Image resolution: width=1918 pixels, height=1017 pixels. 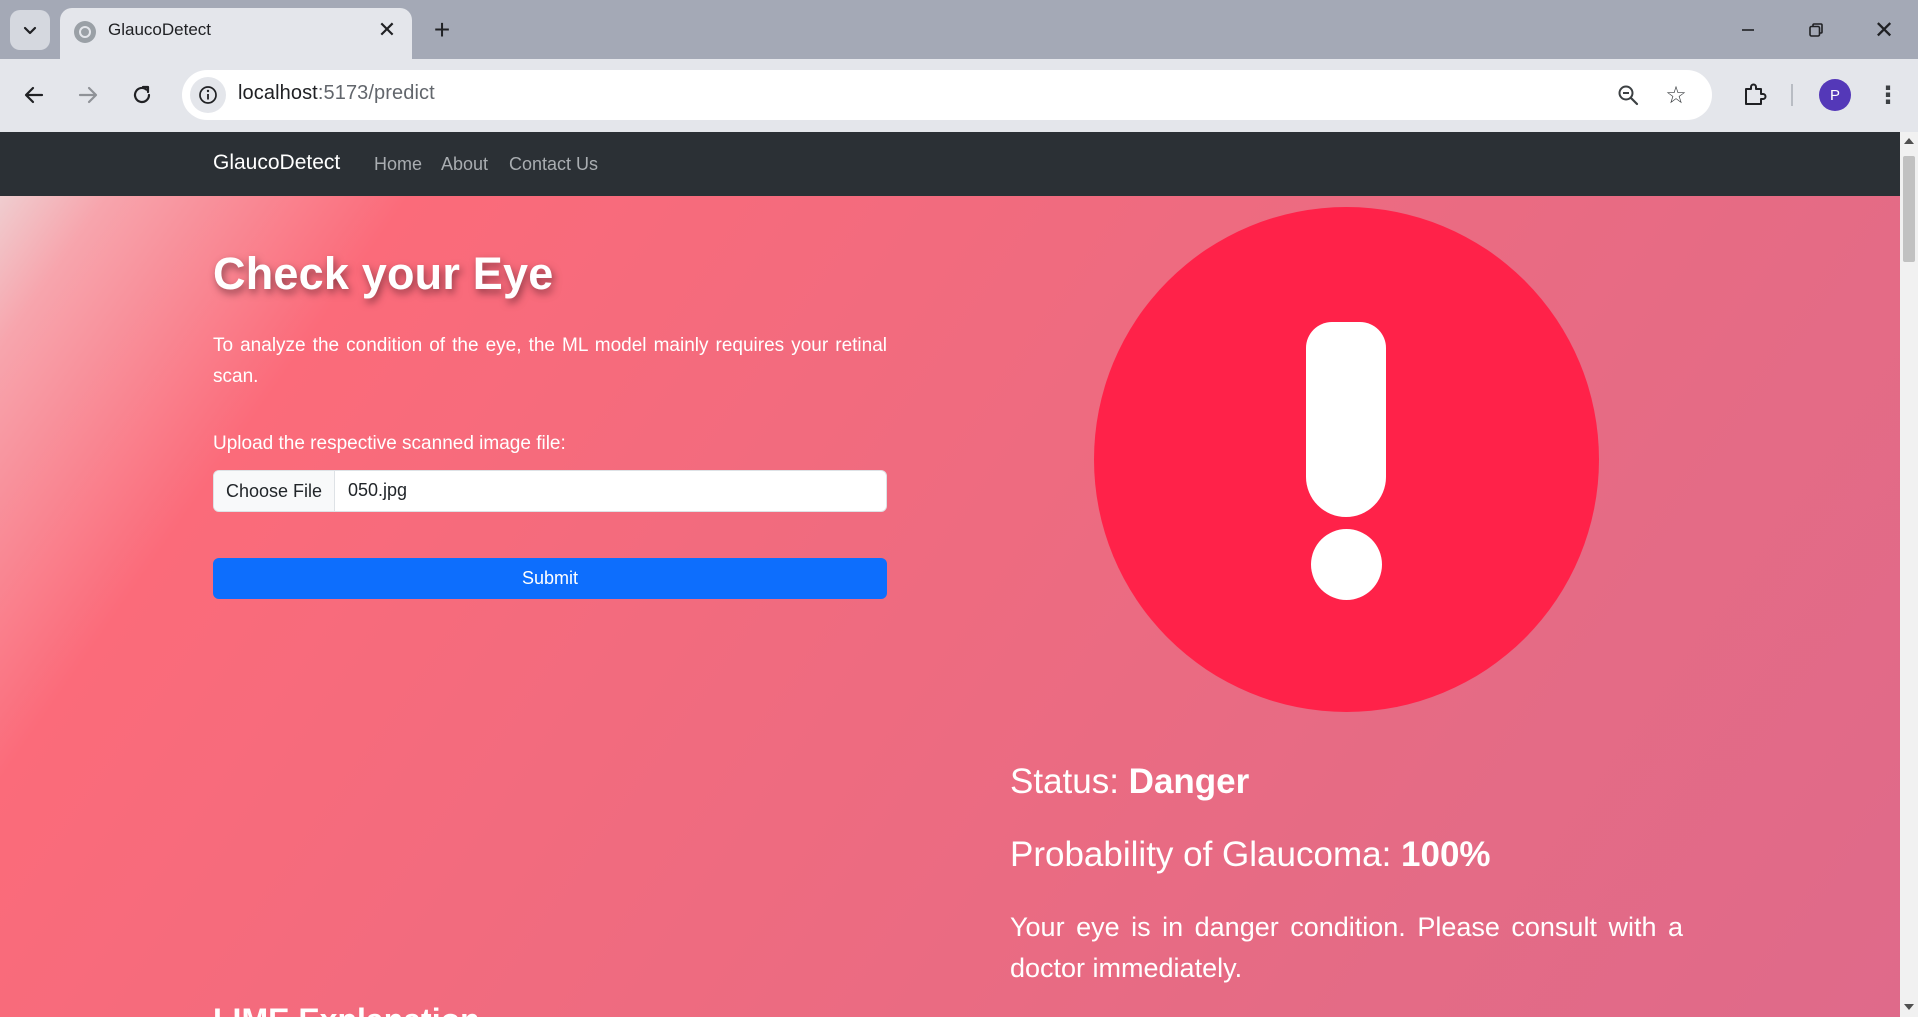 I want to click on chevron-down-icon, so click(x=30, y=30).